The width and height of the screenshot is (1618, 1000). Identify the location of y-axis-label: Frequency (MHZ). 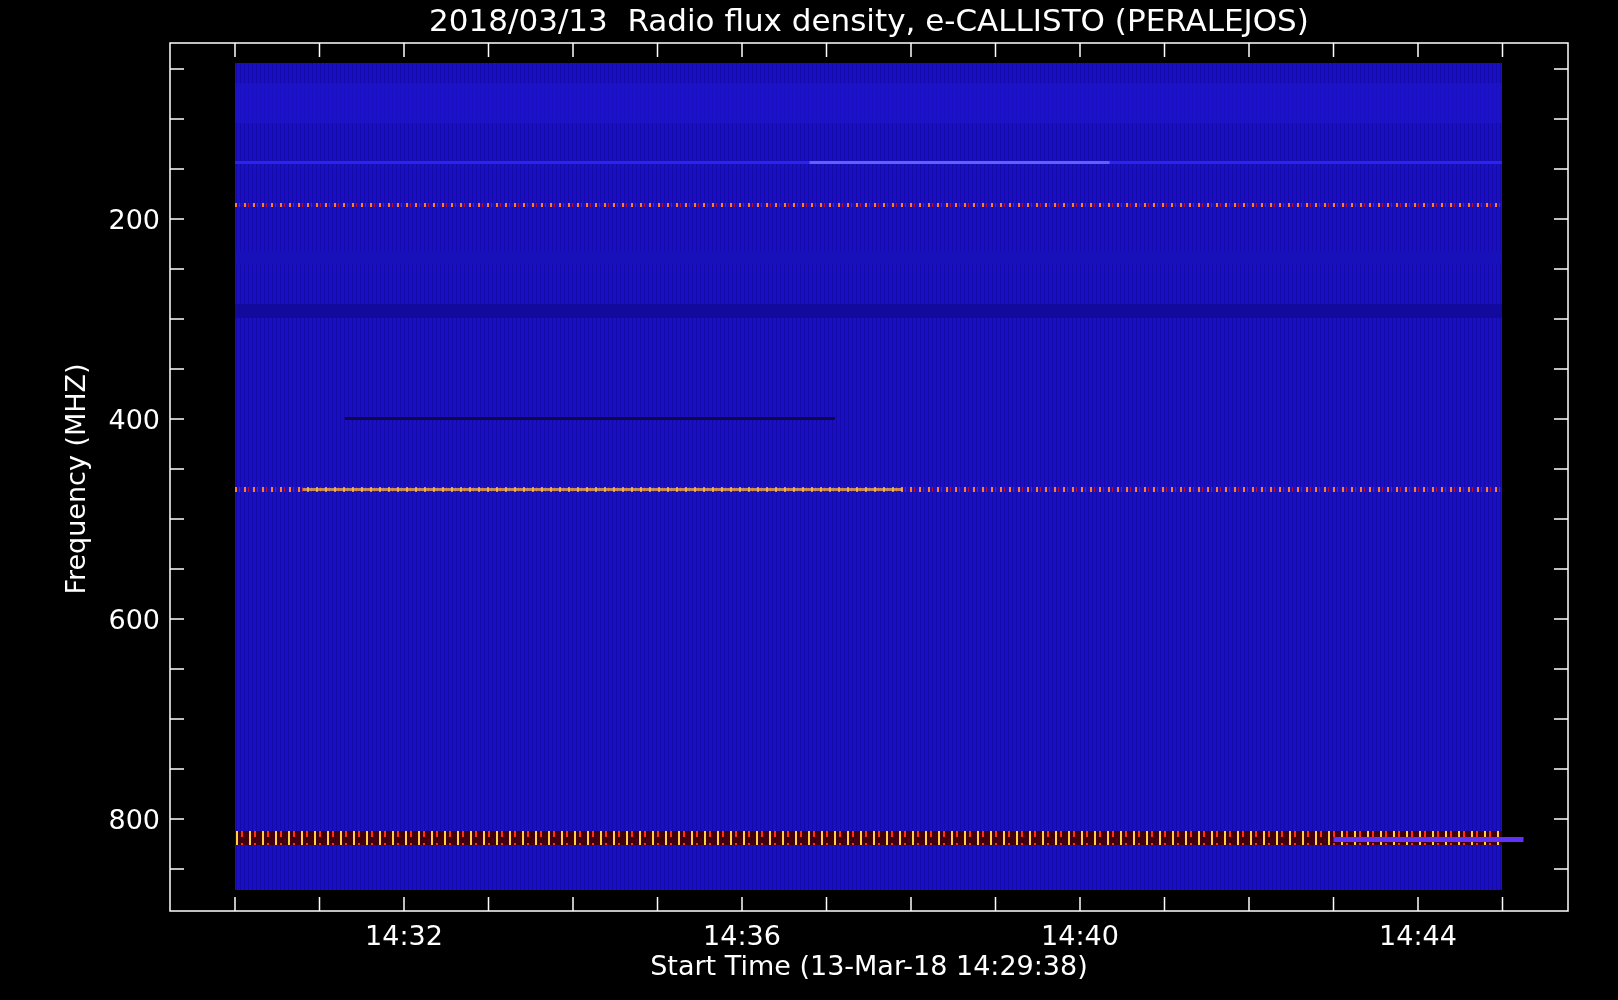
(75, 479).